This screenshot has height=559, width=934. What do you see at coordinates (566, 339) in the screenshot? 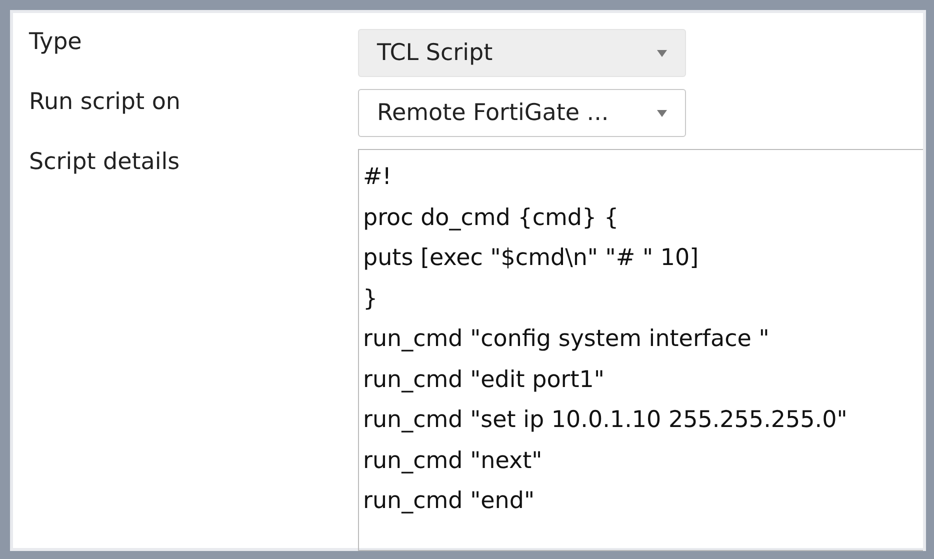
I see `code-line: run_cmd "config system interface "` at bounding box center [566, 339].